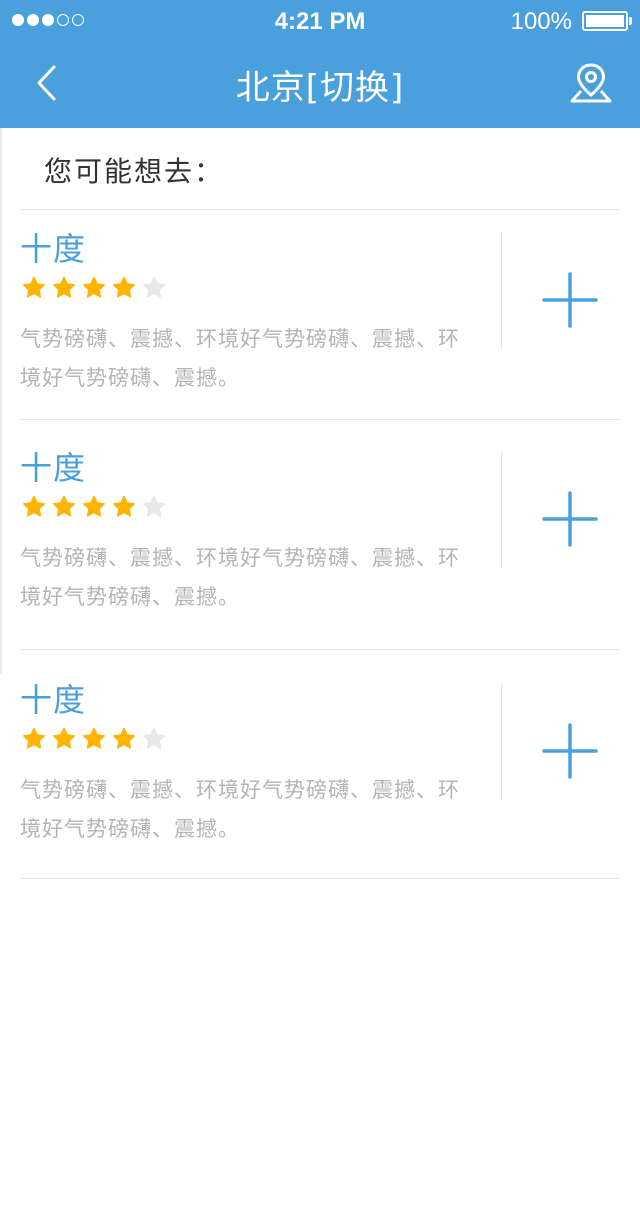 The width and height of the screenshot is (640, 1230). I want to click on location-button, so click(591, 83).